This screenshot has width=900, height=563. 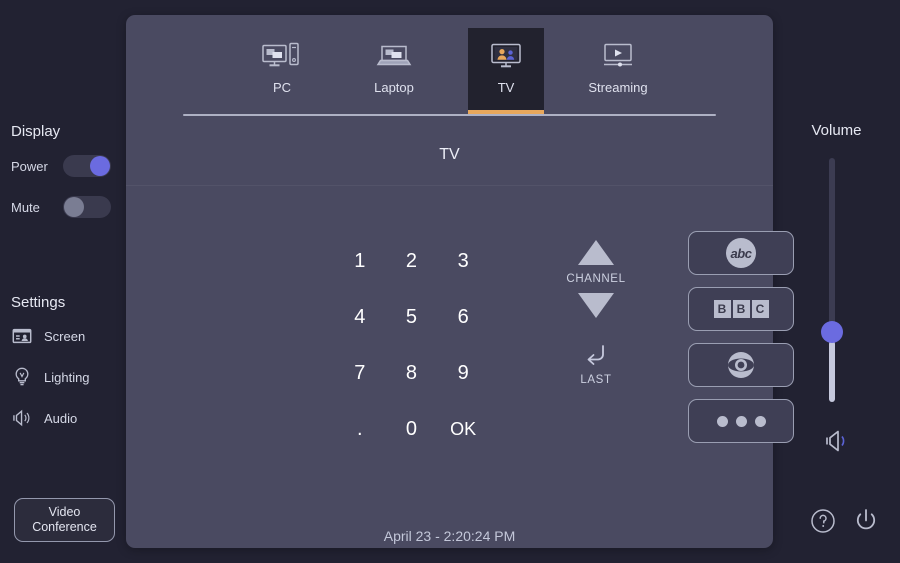 I want to click on volume-slider-thumb, so click(x=832, y=332).